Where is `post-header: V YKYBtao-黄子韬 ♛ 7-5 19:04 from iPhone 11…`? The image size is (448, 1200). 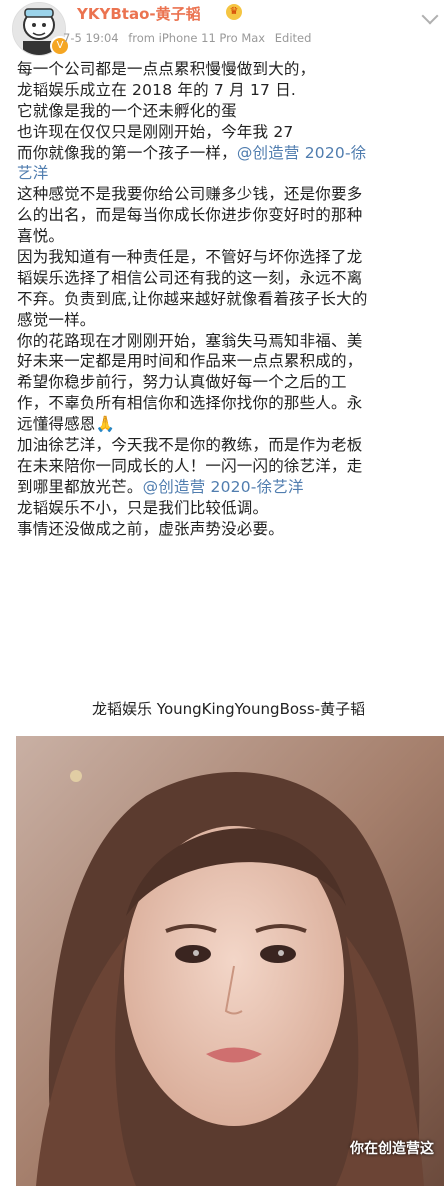 post-header: V YKYBtao-黄子韬 ♛ 7-5 19:04 from iPhone 11… is located at coordinates (224, 28).